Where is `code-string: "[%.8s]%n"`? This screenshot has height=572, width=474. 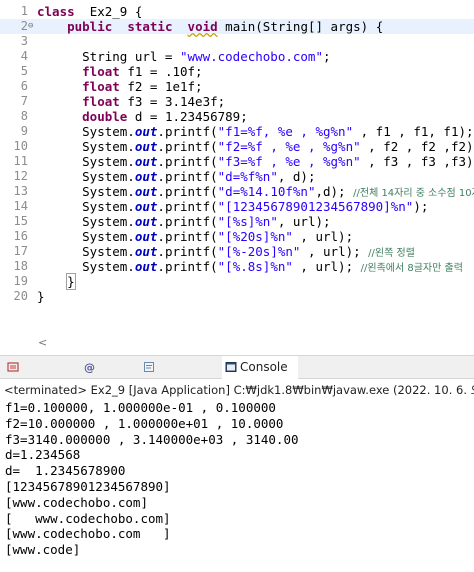
code-string: "[%.8s]%n" is located at coordinates (255, 266).